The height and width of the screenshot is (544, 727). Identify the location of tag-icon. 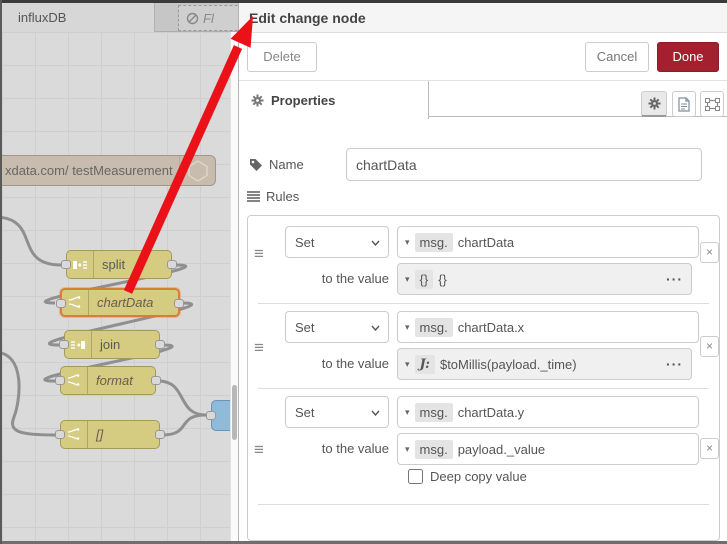
(256, 164).